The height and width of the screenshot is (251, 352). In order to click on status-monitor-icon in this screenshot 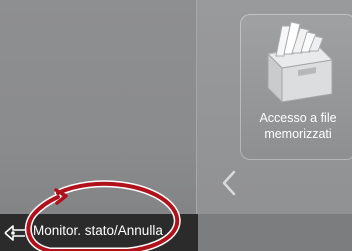, I will do `click(14, 233)`.